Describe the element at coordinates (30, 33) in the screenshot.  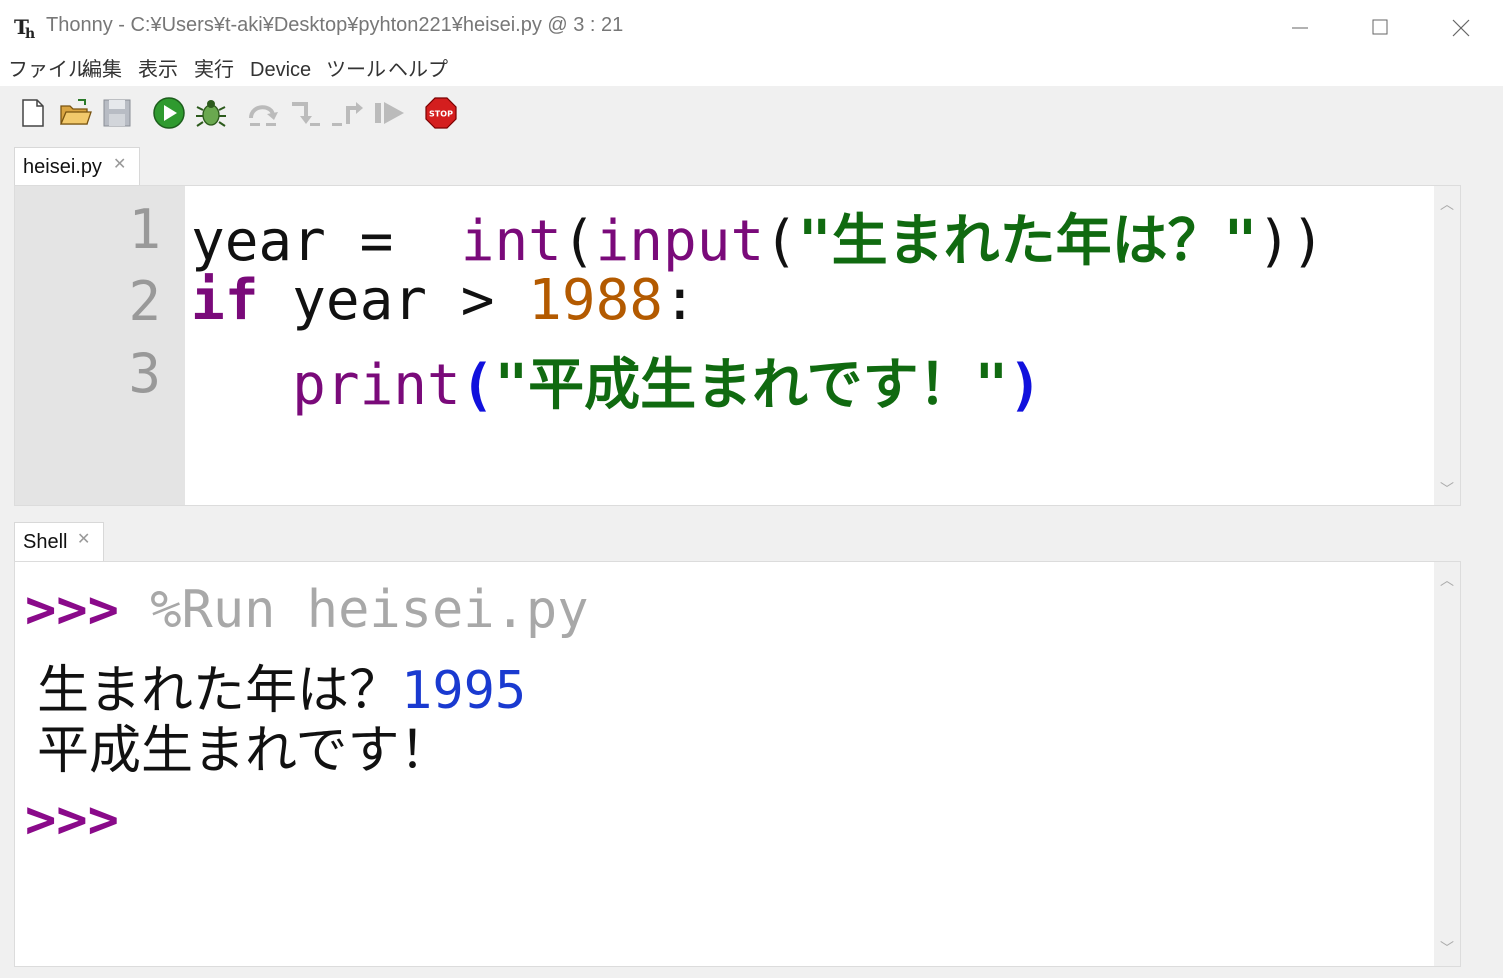
I see `svg-text: h` at that location.